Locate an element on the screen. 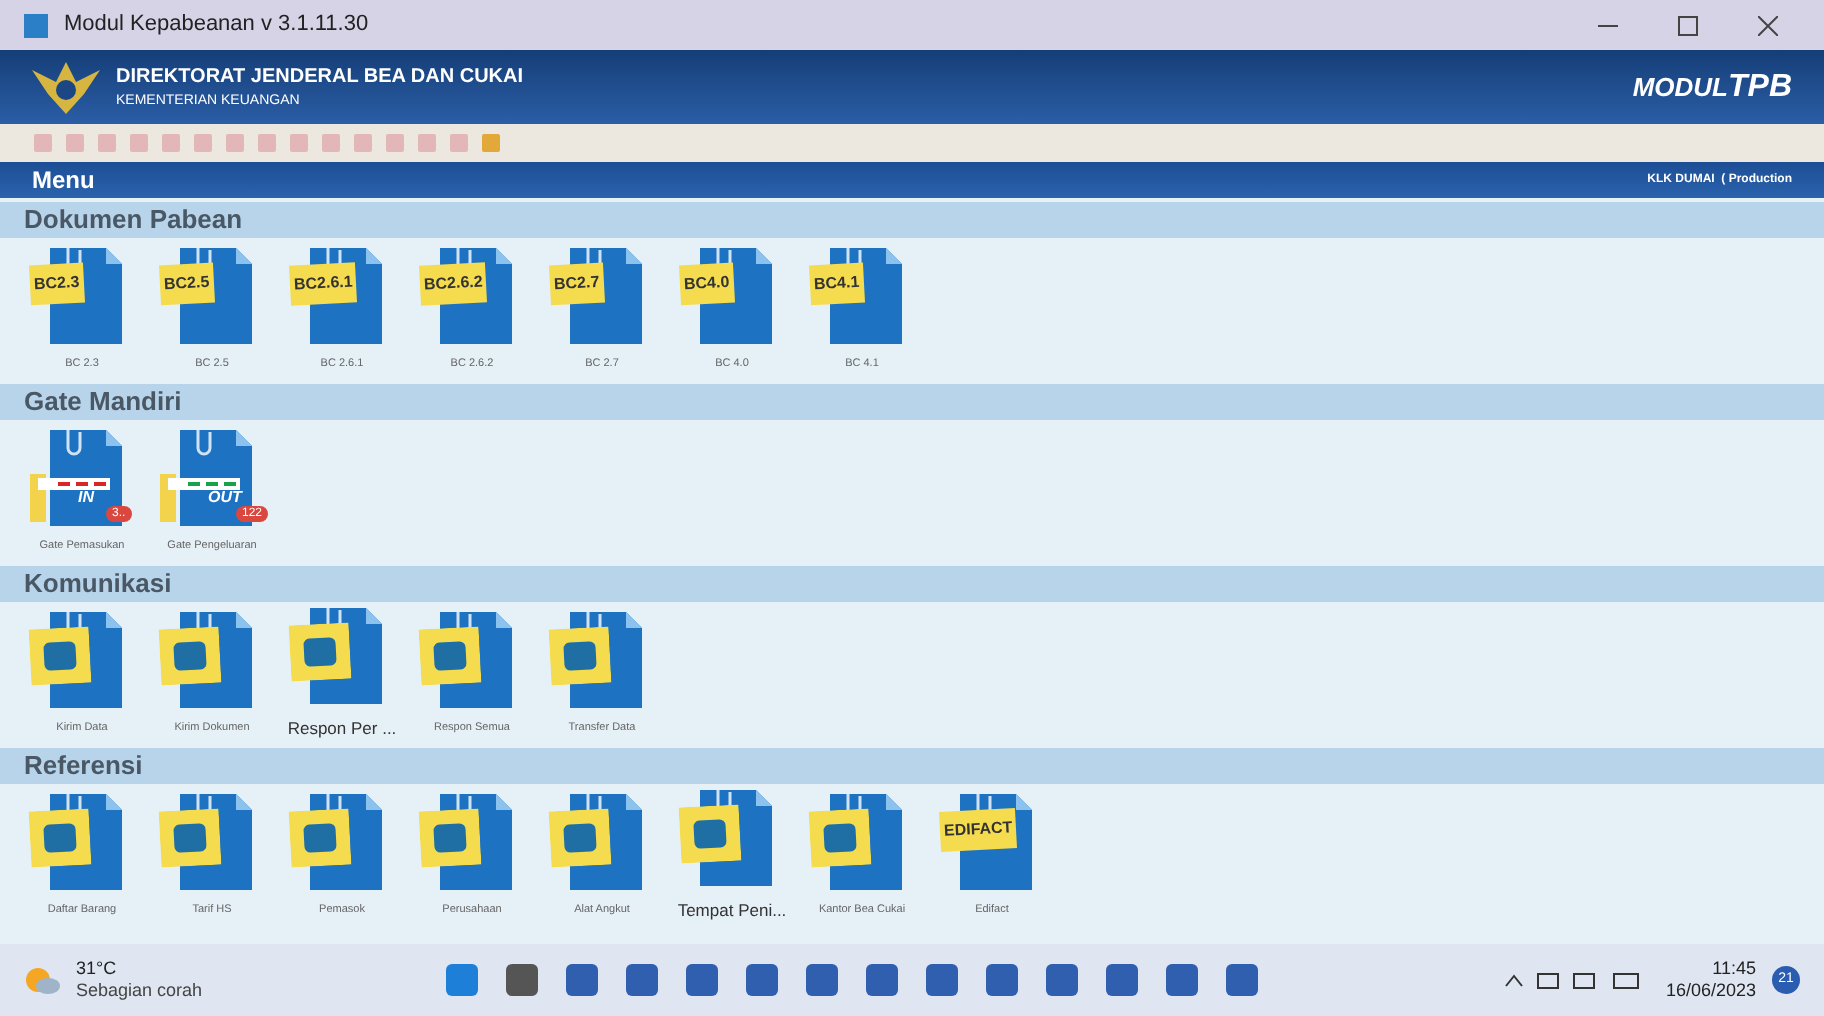  section-title: Referensi is located at coordinates (83, 766).